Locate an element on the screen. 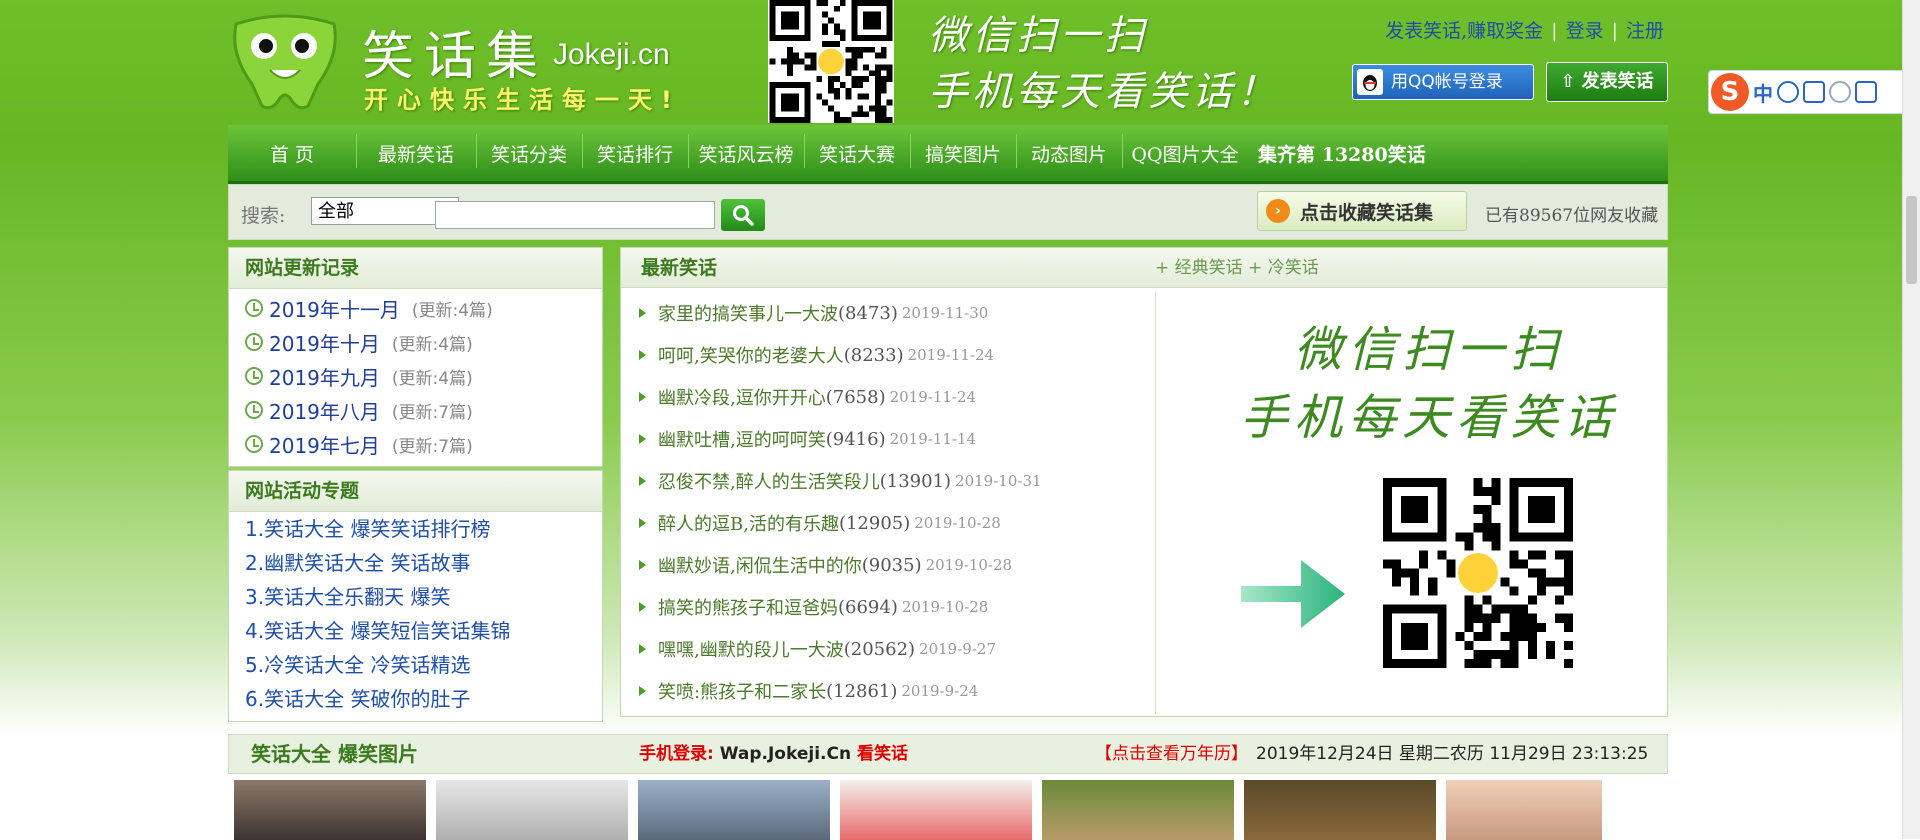 Image resolution: width=1920 pixels, height=840 pixels. joke-title-link: 搞笑的熊孩子和逗爸妈 is located at coordinates (748, 607).